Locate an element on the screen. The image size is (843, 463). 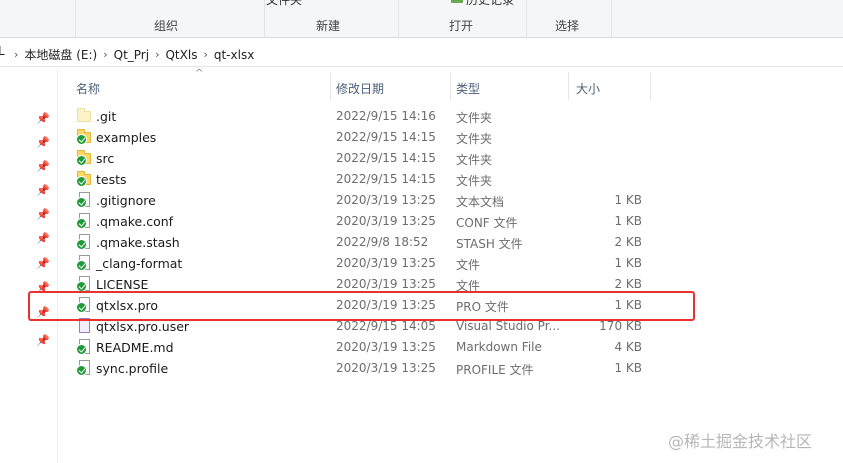
breadcrumb-item-qt-xlsx: qt-xlsx is located at coordinates (234, 55).